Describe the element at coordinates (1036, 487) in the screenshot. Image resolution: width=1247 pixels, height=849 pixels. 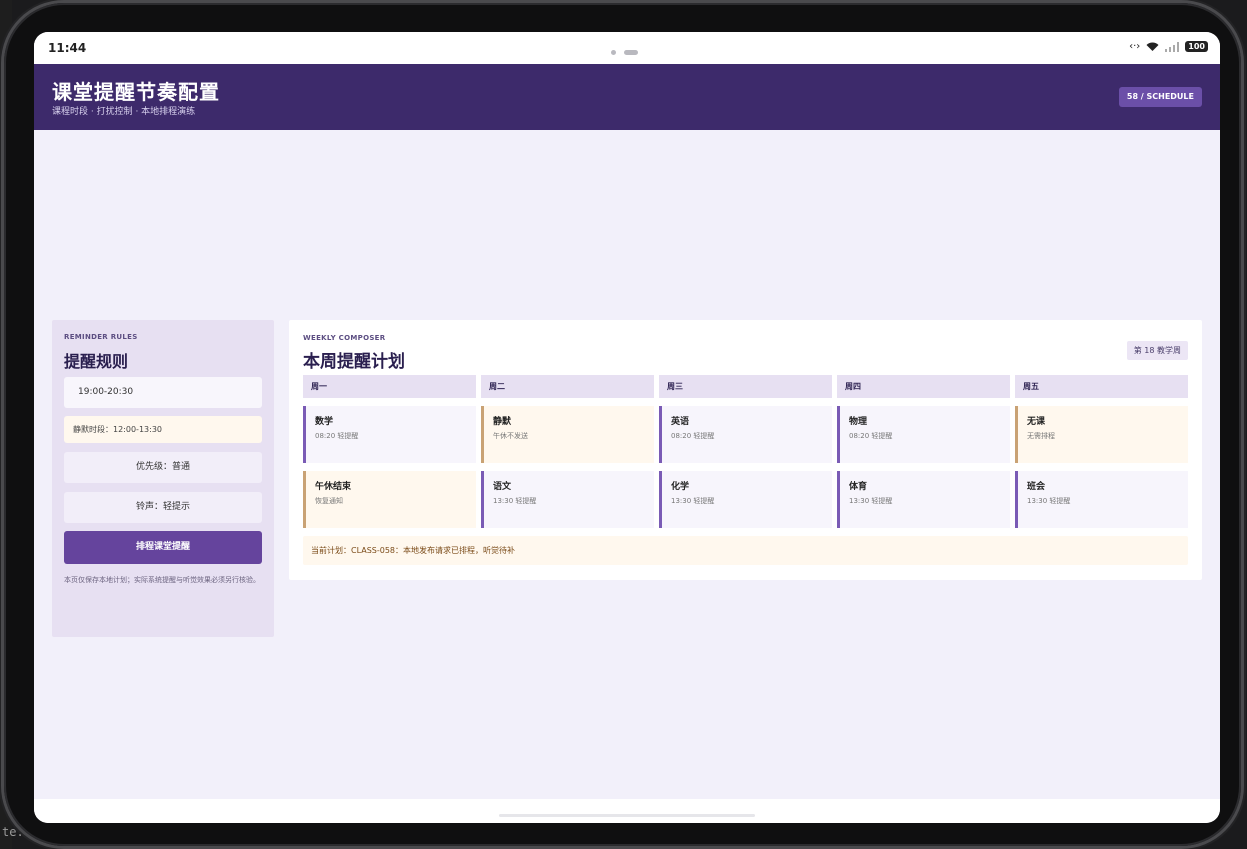
I see `slot-title: 班会` at that location.